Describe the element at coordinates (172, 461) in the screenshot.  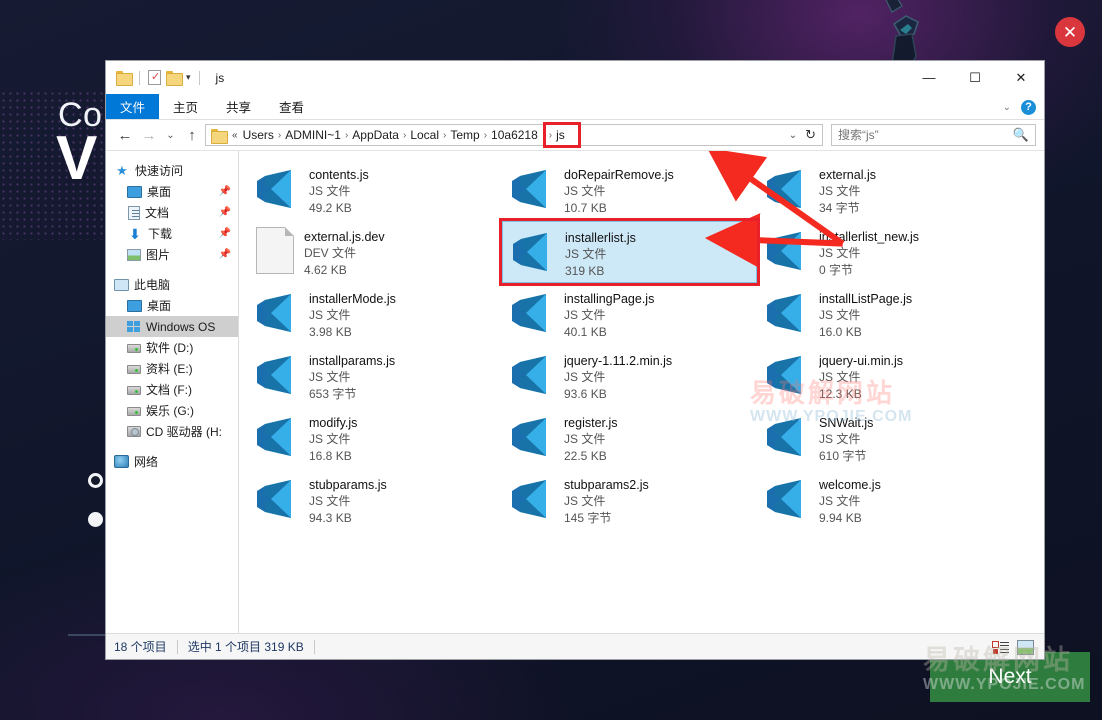
I see `sidebar-header-network: 网络` at that location.